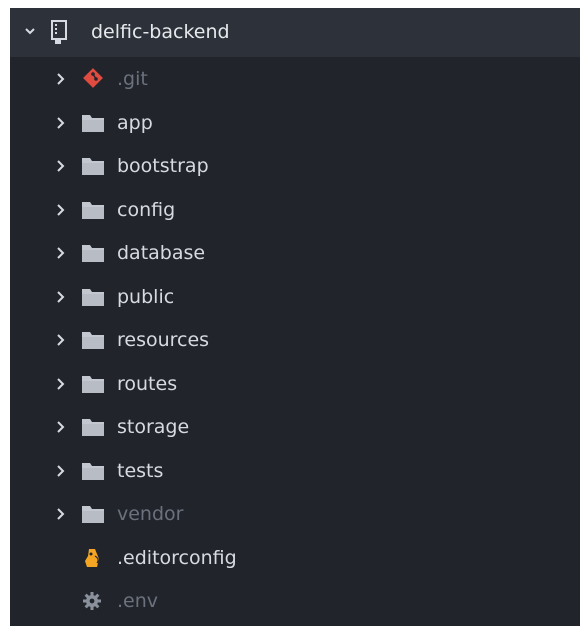 The image size is (582, 628). Describe the element at coordinates (93, 78) in the screenshot. I see `git-icon` at that location.